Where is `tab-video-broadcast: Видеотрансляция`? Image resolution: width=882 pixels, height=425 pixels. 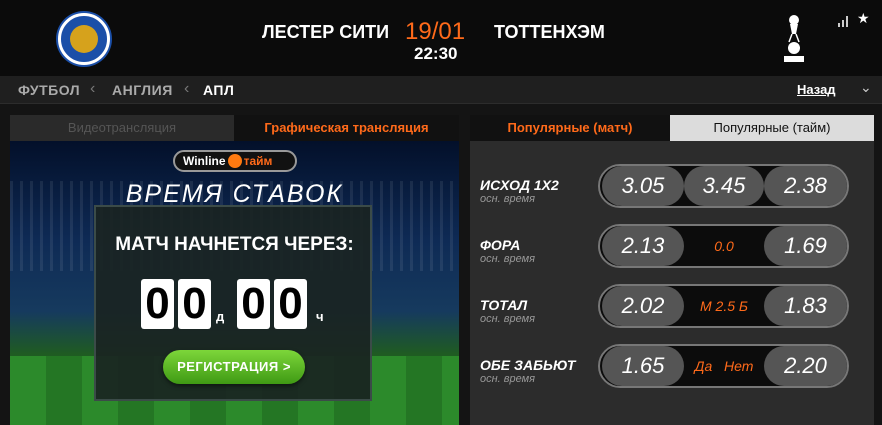
tab-video-broadcast: Видеотрансляция is located at coordinates (122, 128).